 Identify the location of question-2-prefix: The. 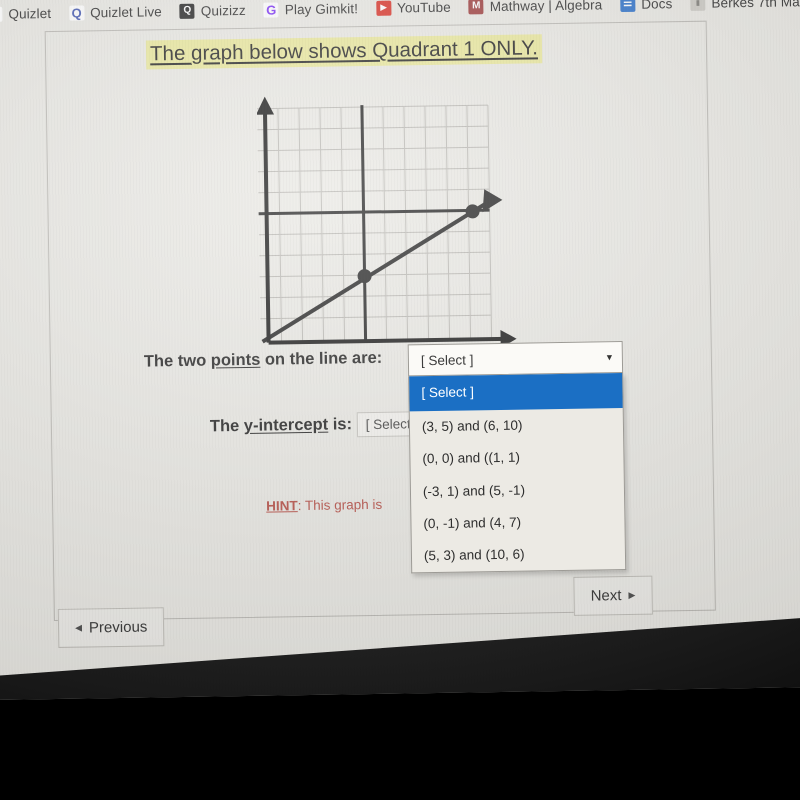
(226, 426).